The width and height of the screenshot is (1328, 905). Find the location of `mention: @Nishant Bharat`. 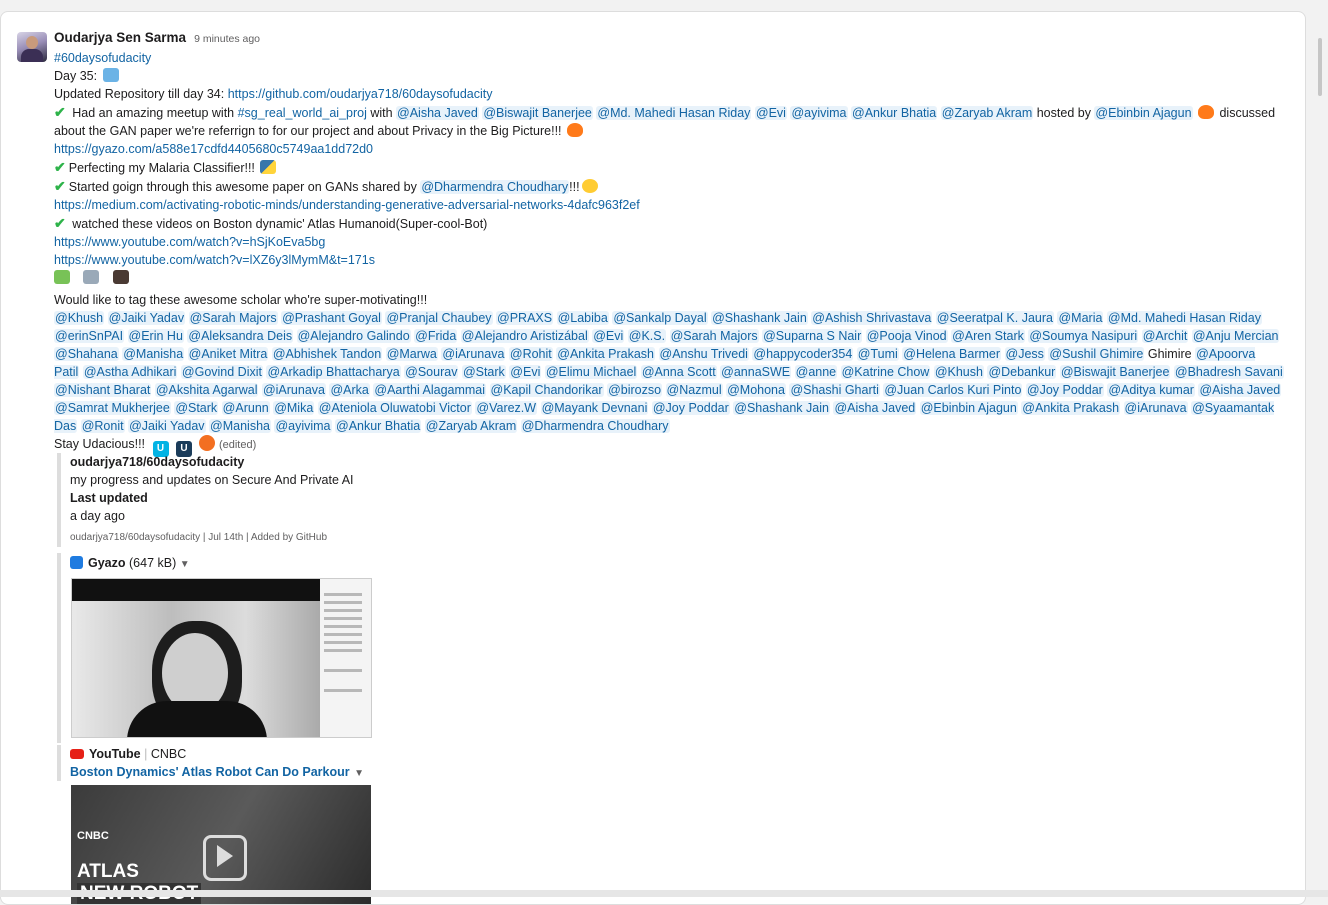

mention: @Nishant Bharat is located at coordinates (103, 390).